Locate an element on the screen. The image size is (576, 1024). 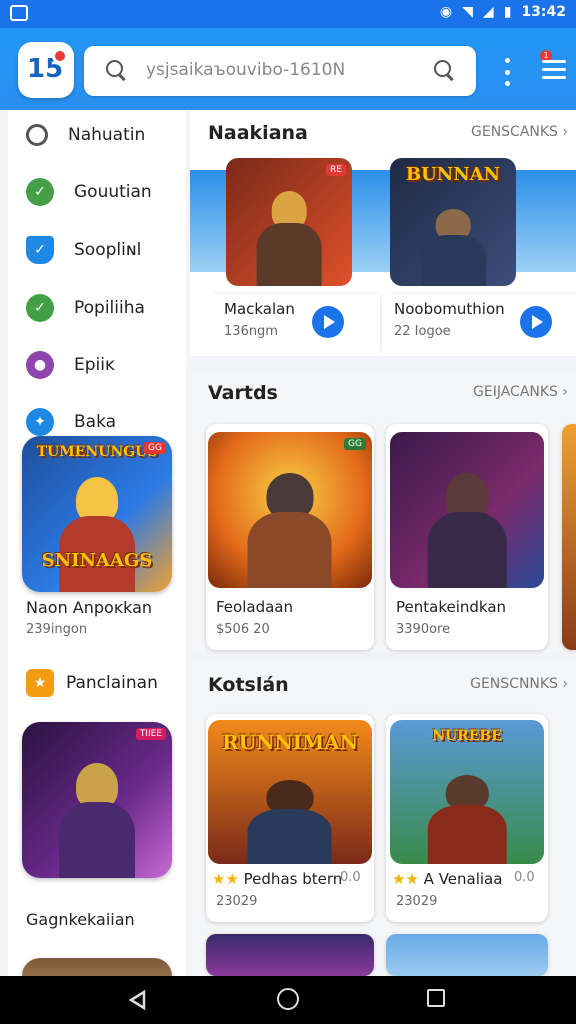
game-title: ★★ A Venaliaa is located at coordinates (447, 879).